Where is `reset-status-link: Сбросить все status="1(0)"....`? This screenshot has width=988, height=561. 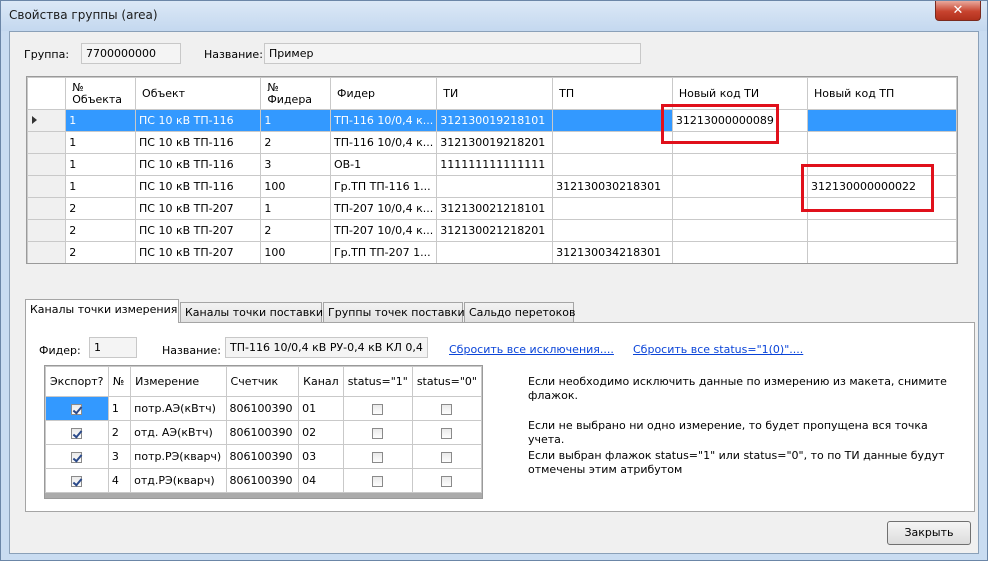 reset-status-link: Сбросить все status="1(0)".... is located at coordinates (718, 349).